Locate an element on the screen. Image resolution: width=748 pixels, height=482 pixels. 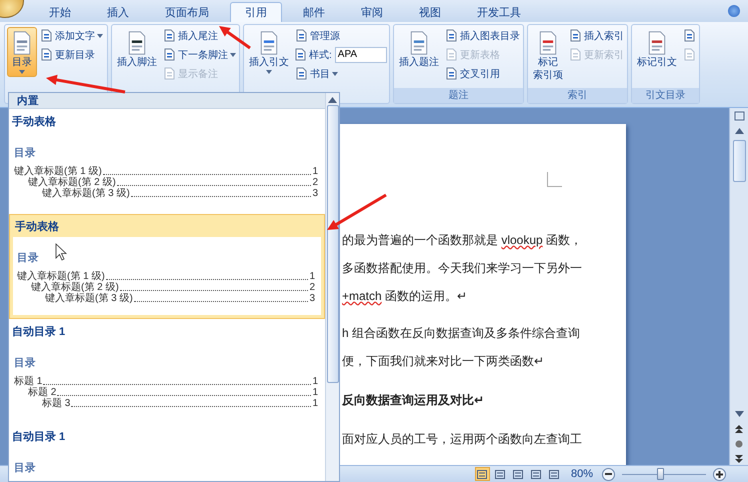
ribbon-button: 下一条脚注 is located at coordinates (199, 54).